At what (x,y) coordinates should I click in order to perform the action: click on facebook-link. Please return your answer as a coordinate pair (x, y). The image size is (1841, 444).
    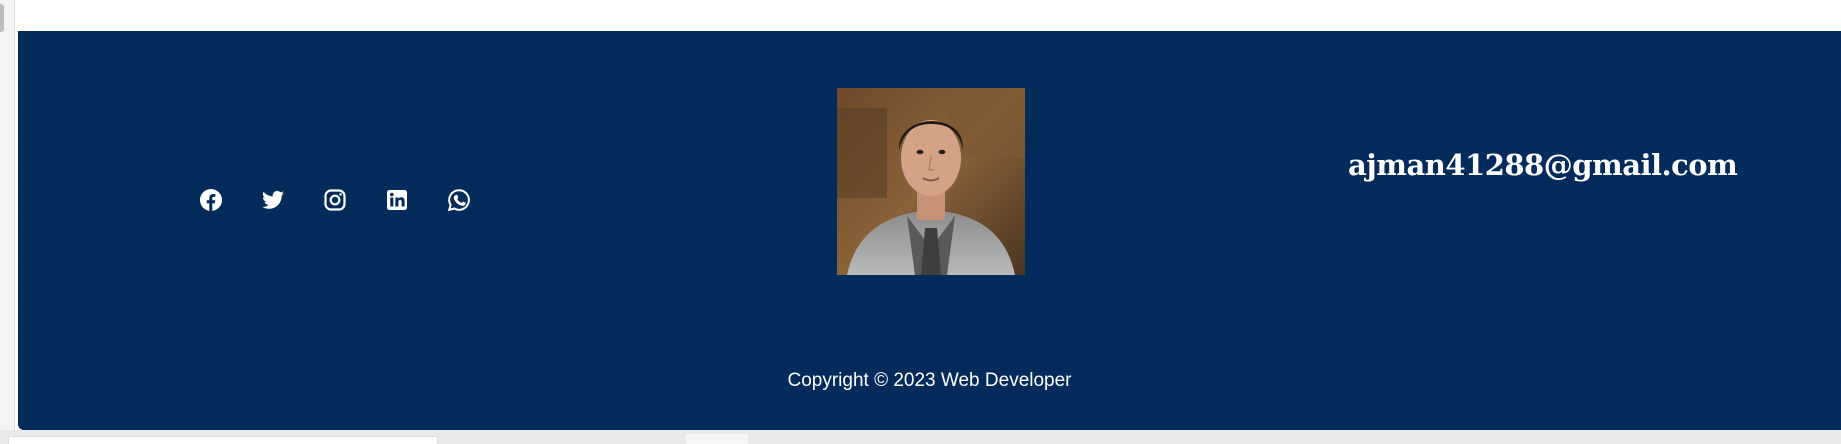
    Looking at the image, I should click on (211, 200).